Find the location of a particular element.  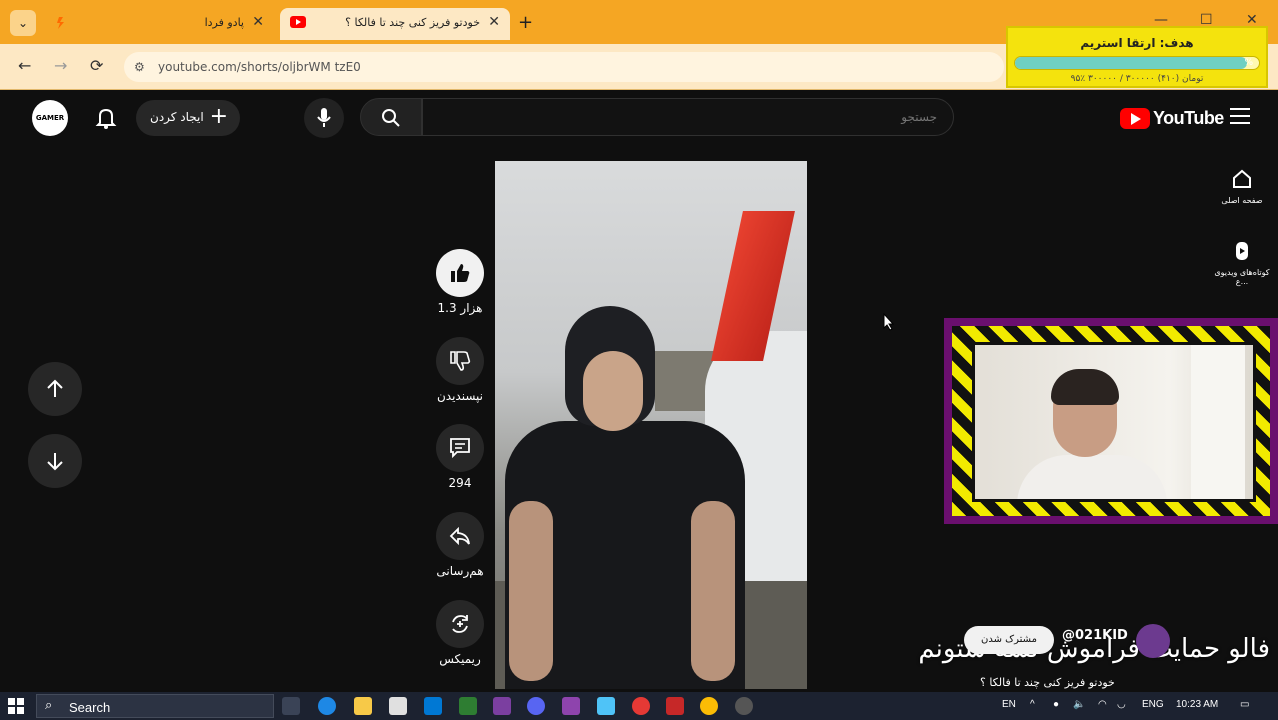

account-avatar: GAMER is located at coordinates (50, 118).